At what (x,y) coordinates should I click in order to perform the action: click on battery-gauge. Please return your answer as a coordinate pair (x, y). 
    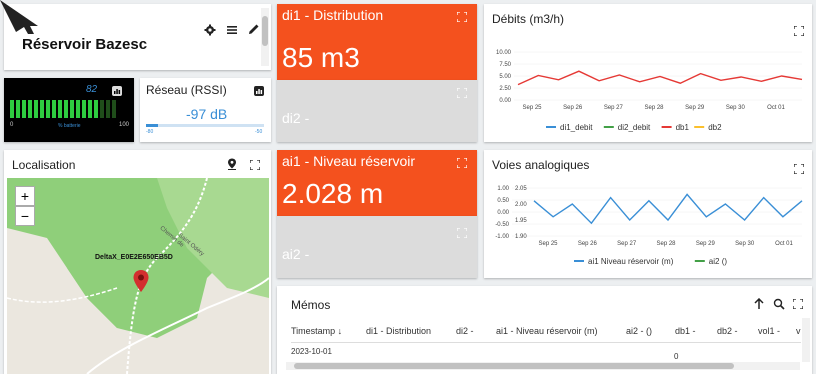
    Looking at the image, I should click on (63, 109).